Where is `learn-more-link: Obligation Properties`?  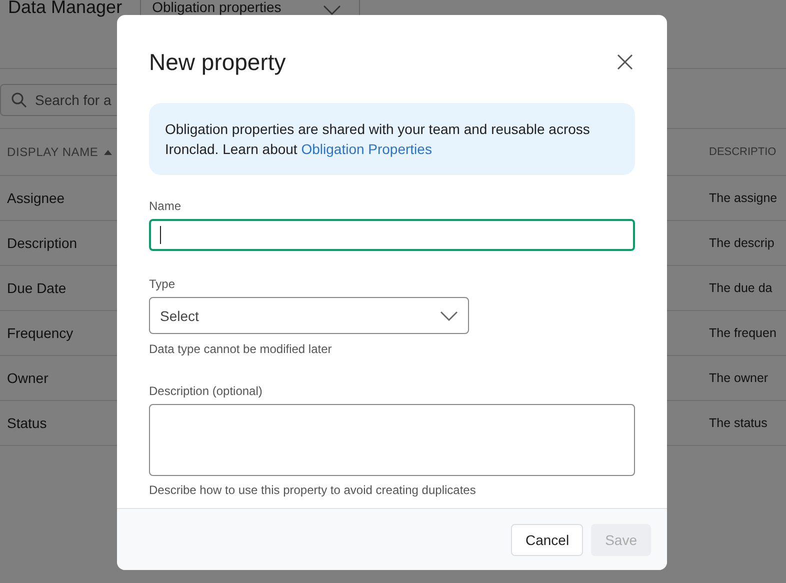
learn-more-link: Obligation Properties is located at coordinates (366, 149).